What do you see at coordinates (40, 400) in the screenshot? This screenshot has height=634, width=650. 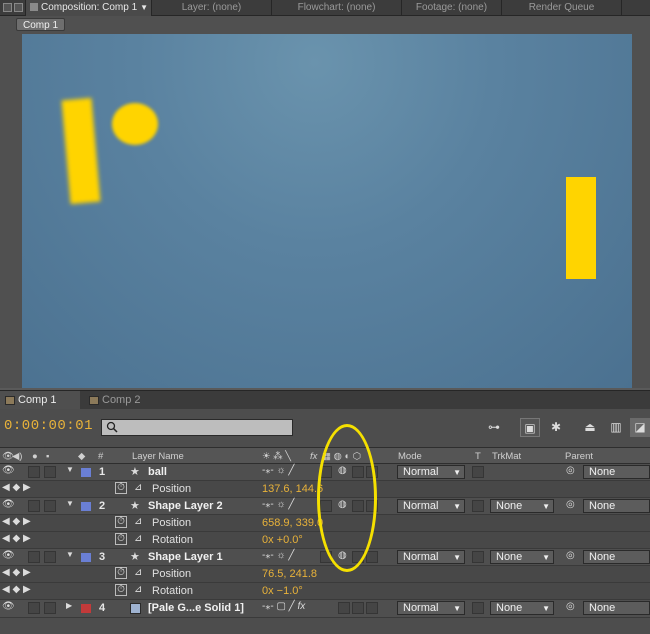 I see `tab-comp-1: Comp 1` at bounding box center [40, 400].